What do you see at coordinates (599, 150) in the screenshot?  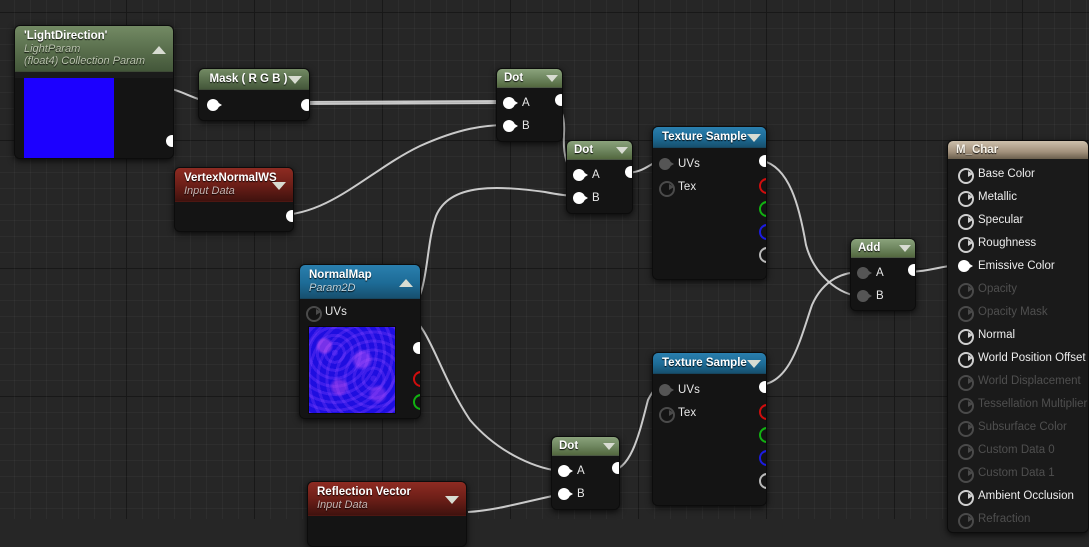 I see `node-header-dot-2: Dot` at bounding box center [599, 150].